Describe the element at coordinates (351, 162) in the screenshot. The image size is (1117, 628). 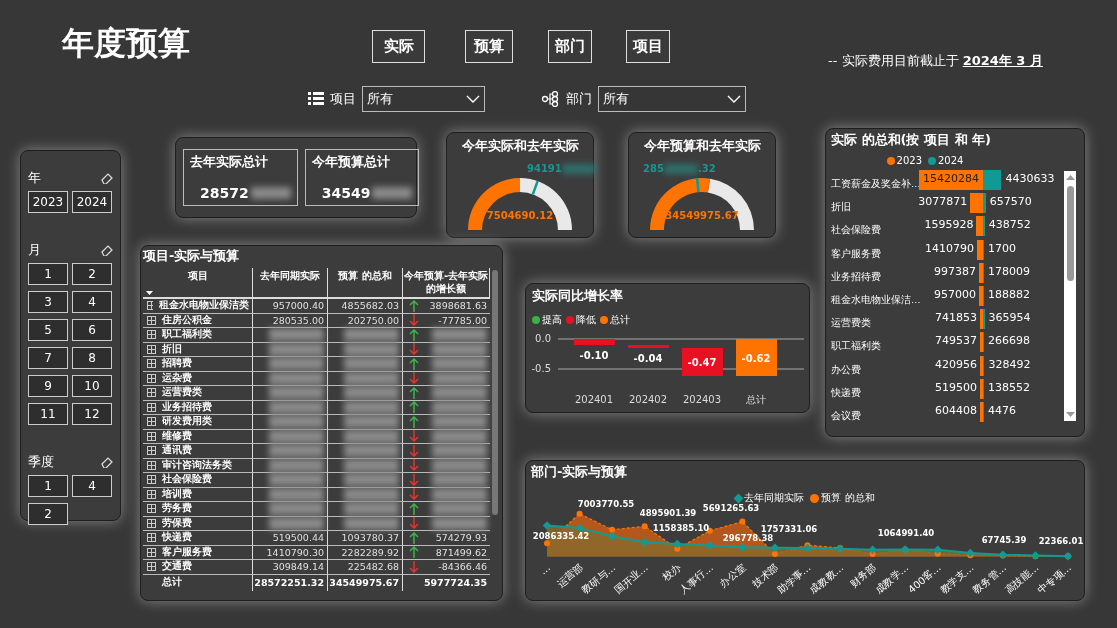
I see `kpi-title: 今年预算总计` at that location.